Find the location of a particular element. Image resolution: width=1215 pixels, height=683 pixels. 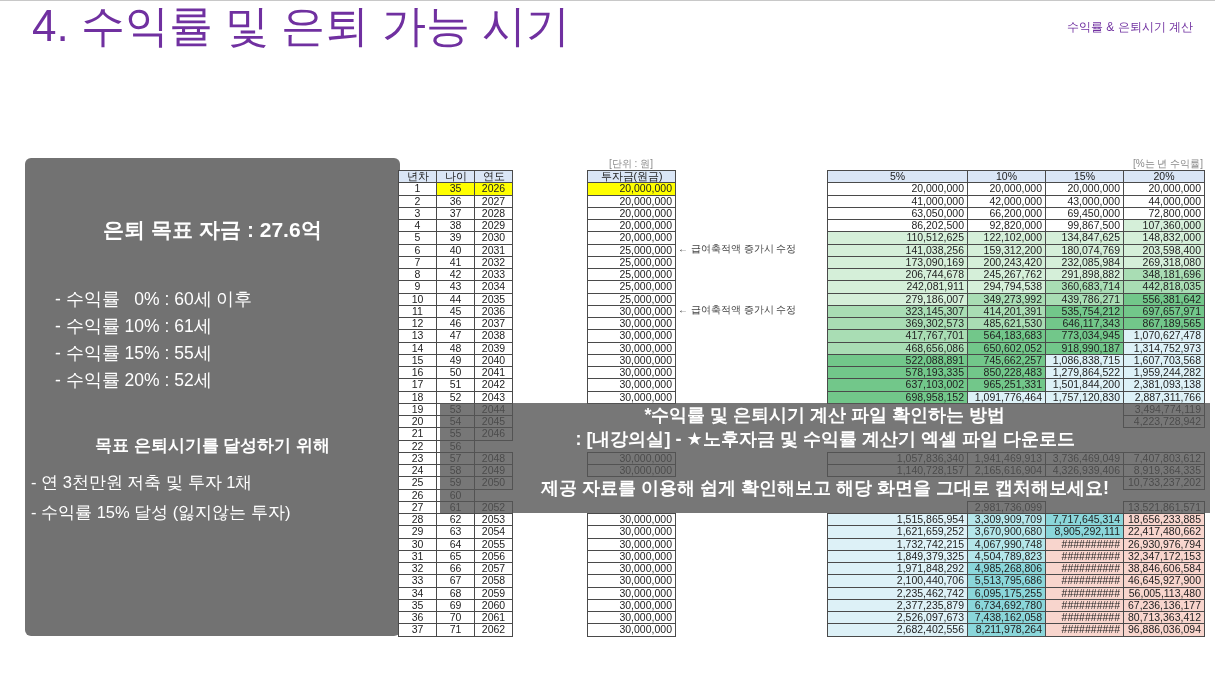

table-cell: 564,183,683 is located at coordinates (1006, 336).